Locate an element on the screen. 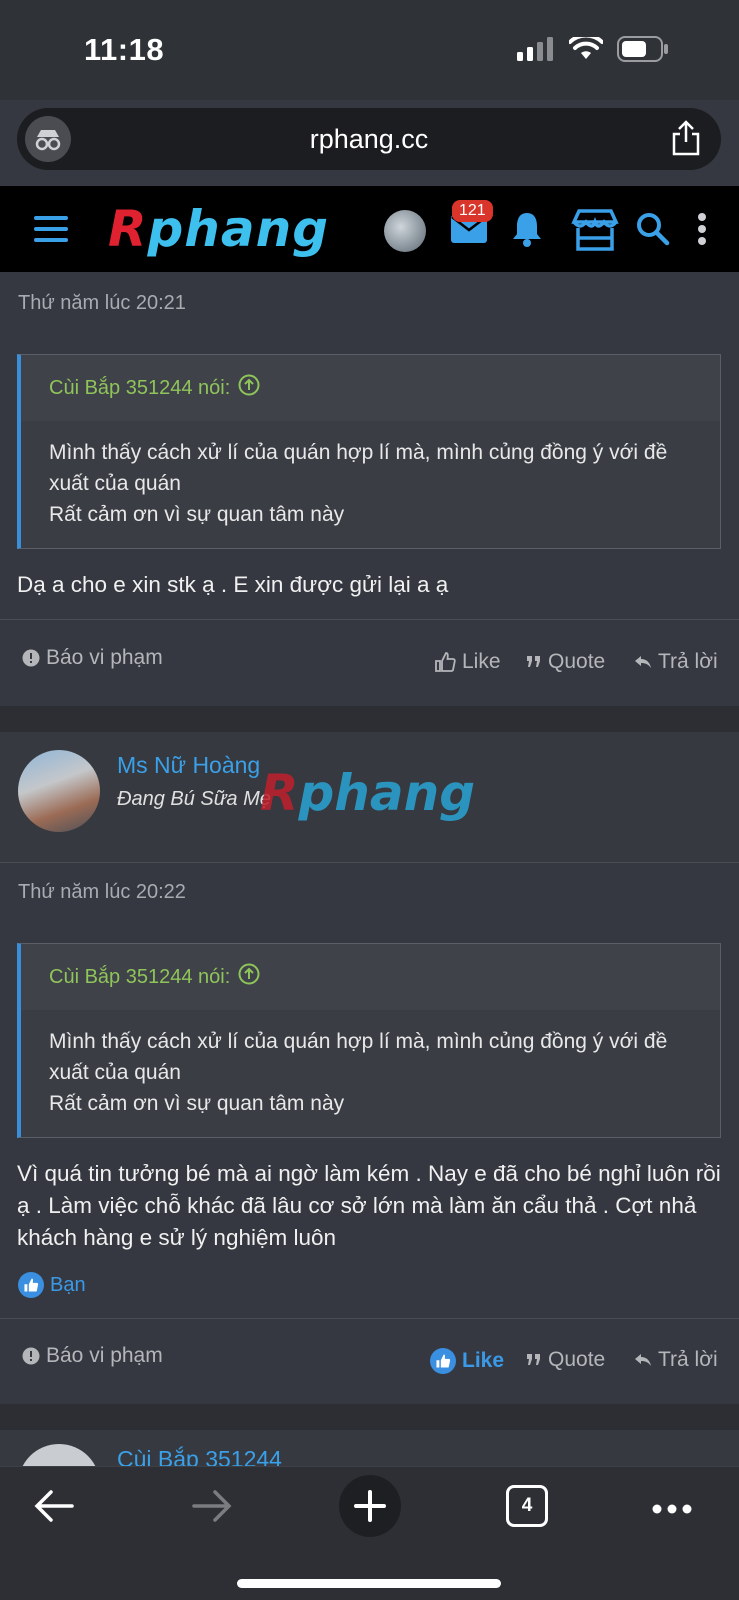 The width and height of the screenshot is (739, 1600). site-logo: Rphang is located at coordinates (218, 229).